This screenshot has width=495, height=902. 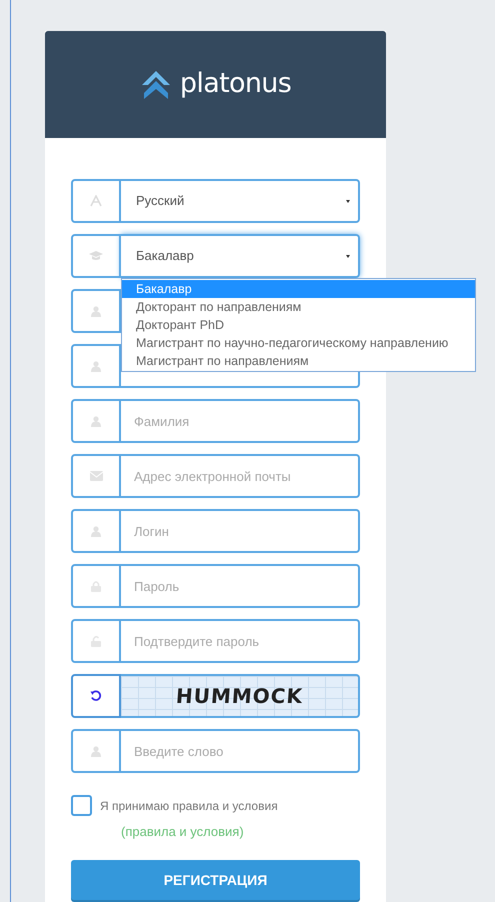 I want to click on text-input: Логин, so click(x=240, y=531).